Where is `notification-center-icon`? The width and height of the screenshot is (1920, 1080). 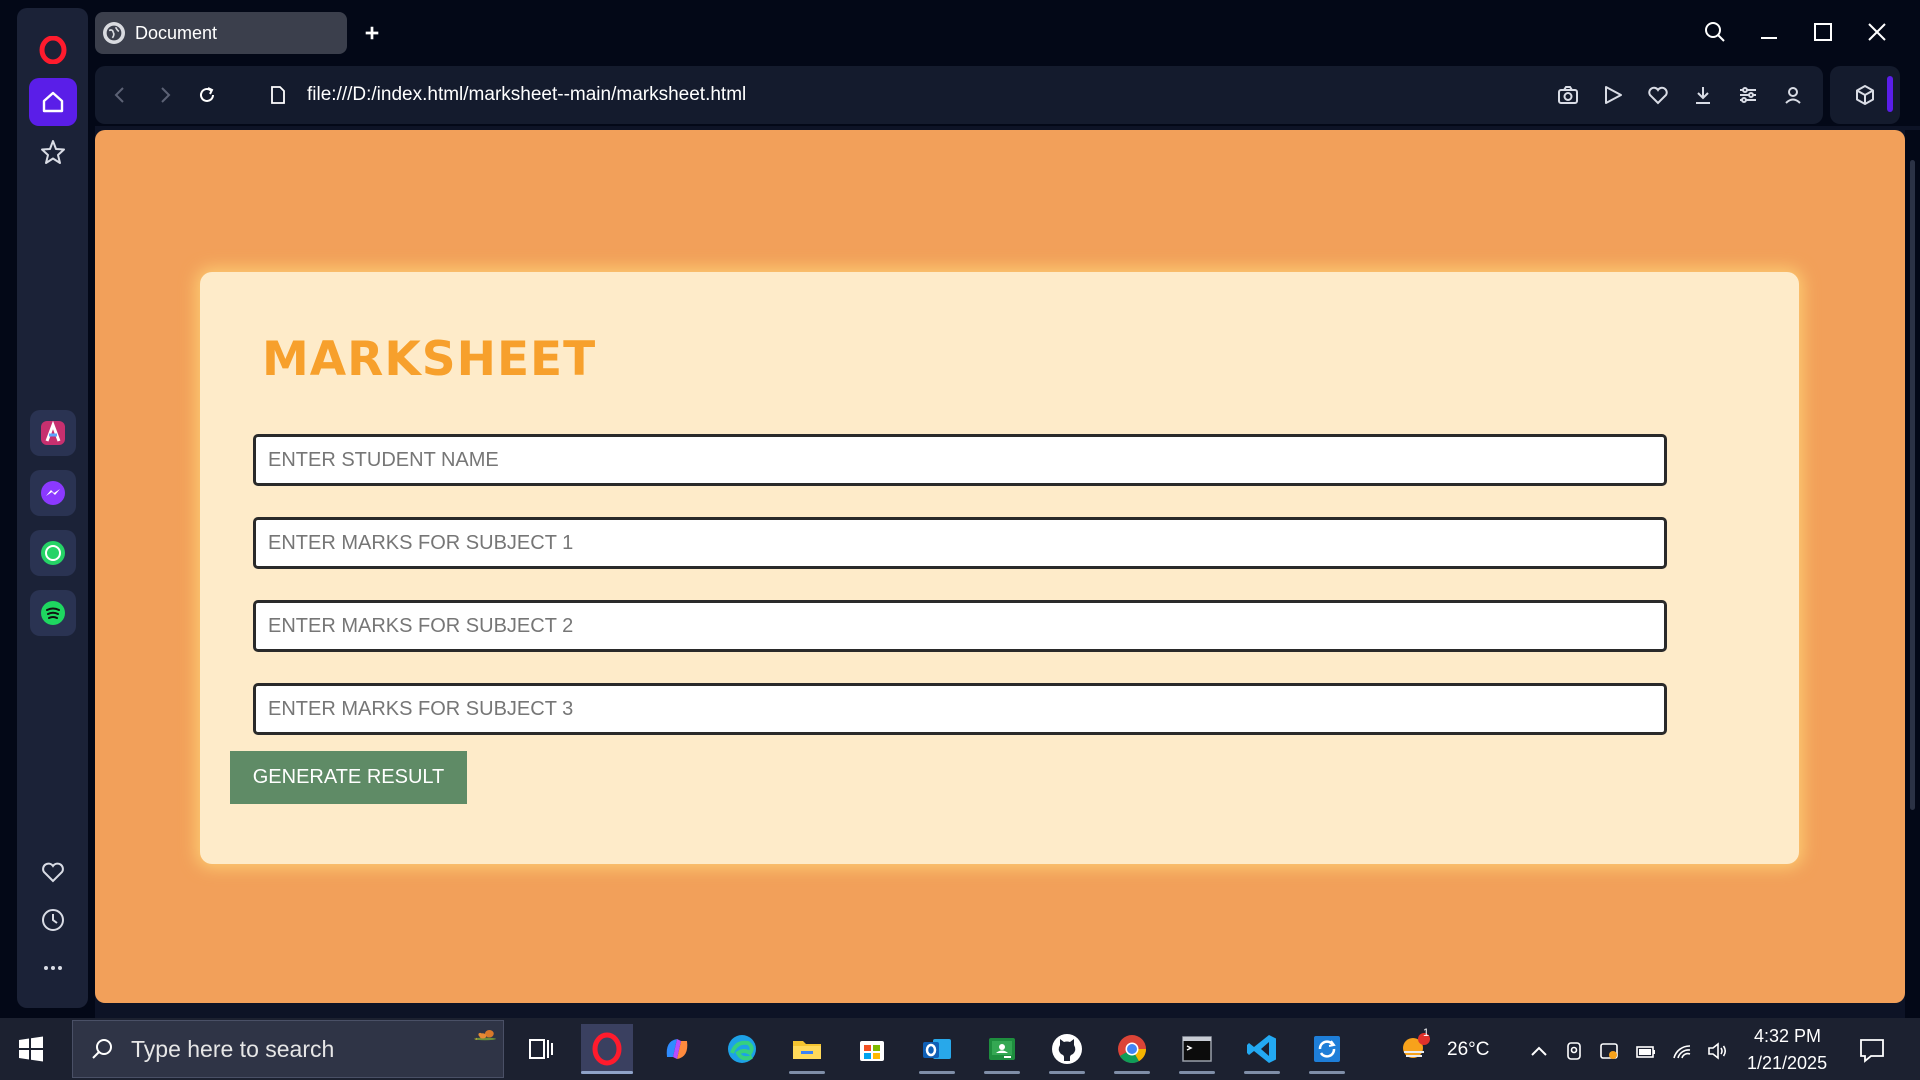
notification-center-icon is located at coordinates (1872, 1050).